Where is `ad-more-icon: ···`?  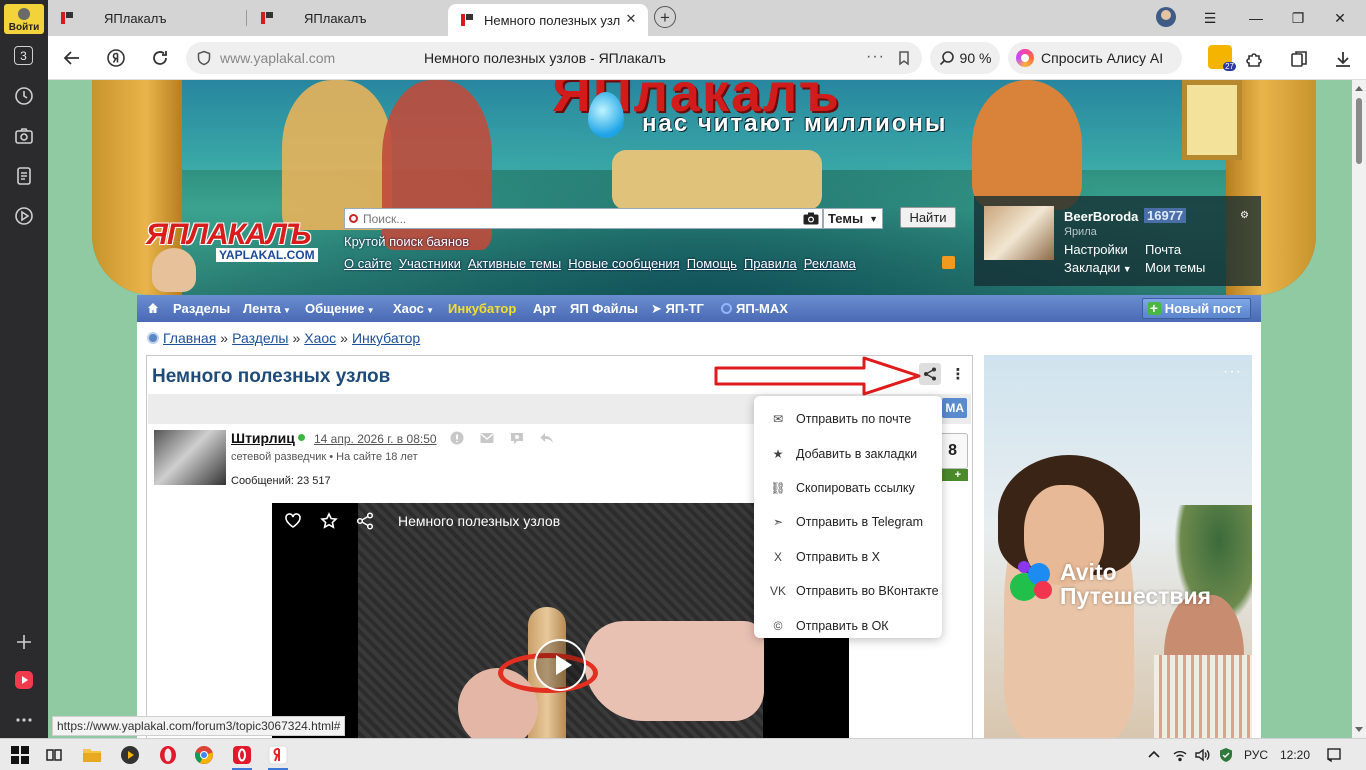 ad-more-icon: ··· is located at coordinates (1232, 372).